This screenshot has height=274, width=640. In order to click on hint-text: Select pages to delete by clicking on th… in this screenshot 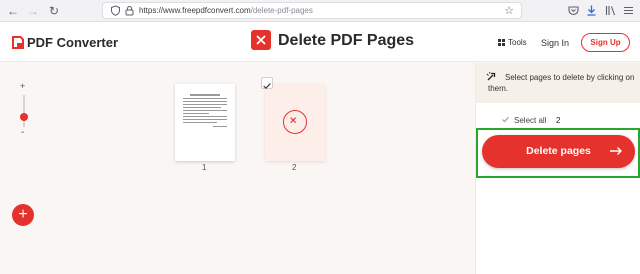, I will do `click(561, 83)`.